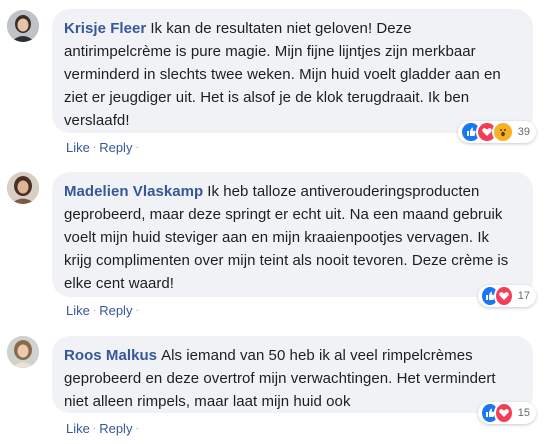 This screenshot has width=545, height=444. I want to click on reaction-summary: 39, so click(497, 132).